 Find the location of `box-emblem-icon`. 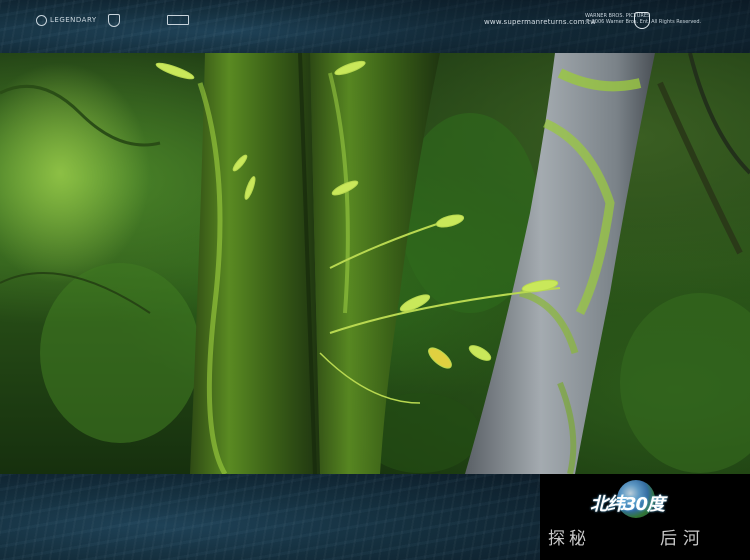

box-emblem-icon is located at coordinates (178, 20).